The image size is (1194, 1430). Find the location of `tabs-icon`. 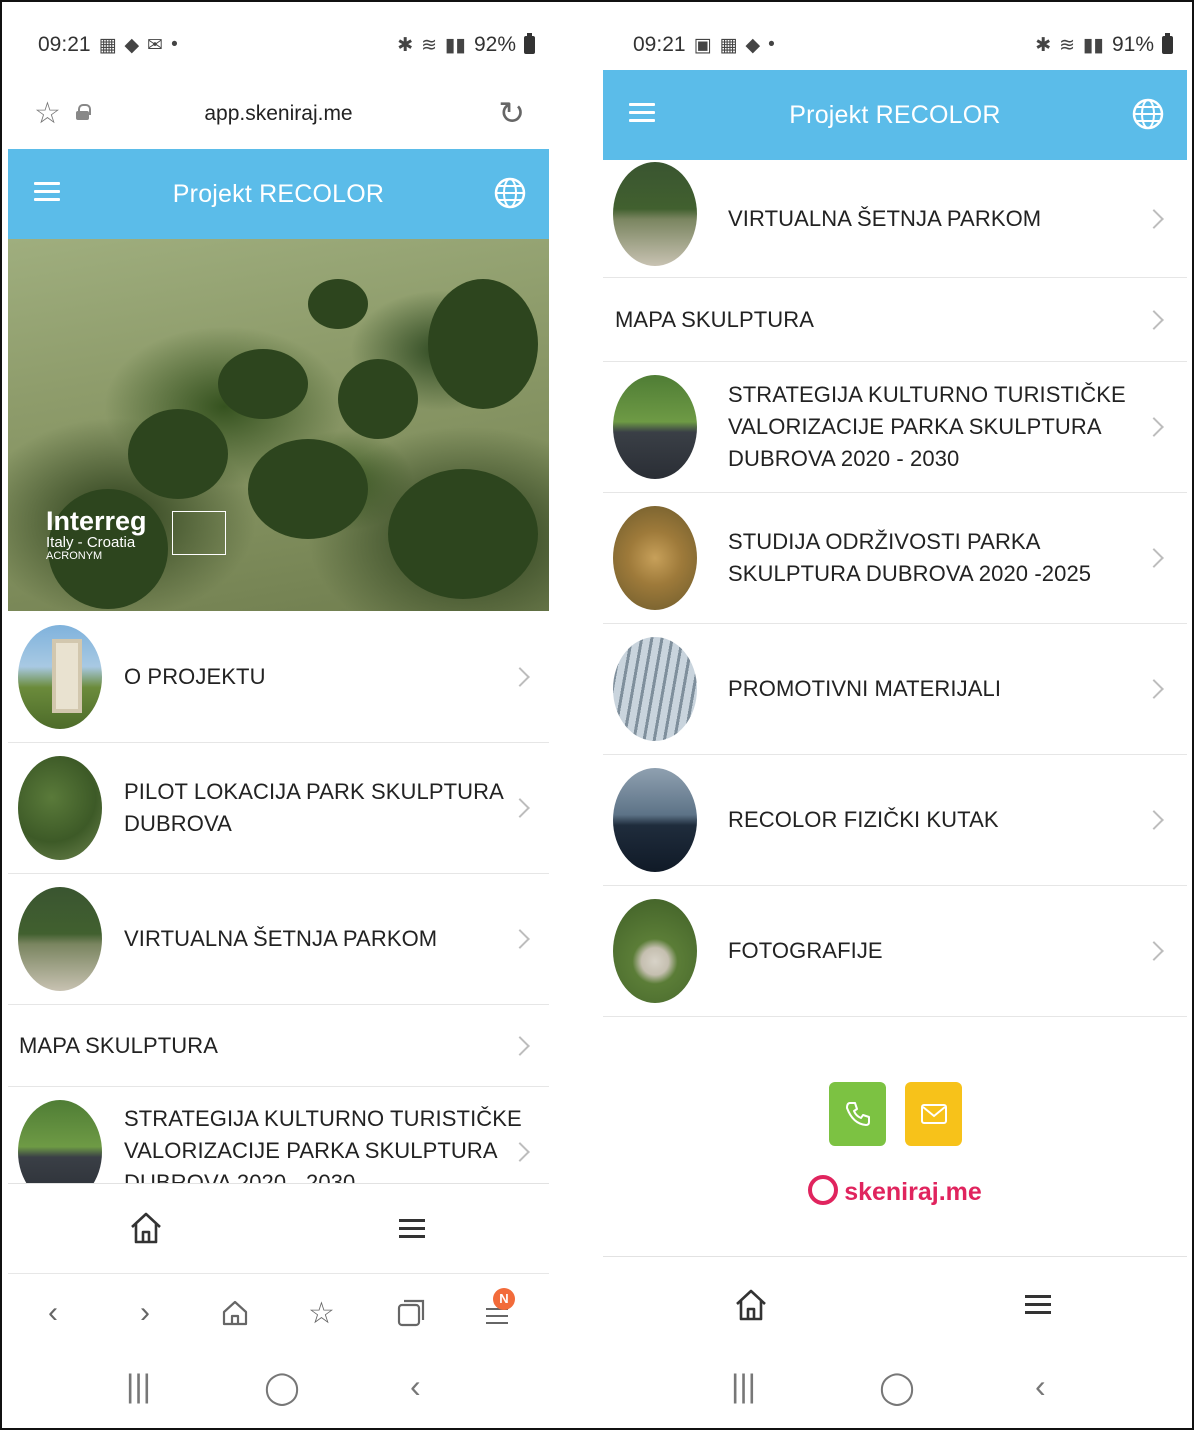

tabs-icon is located at coordinates (411, 1313).